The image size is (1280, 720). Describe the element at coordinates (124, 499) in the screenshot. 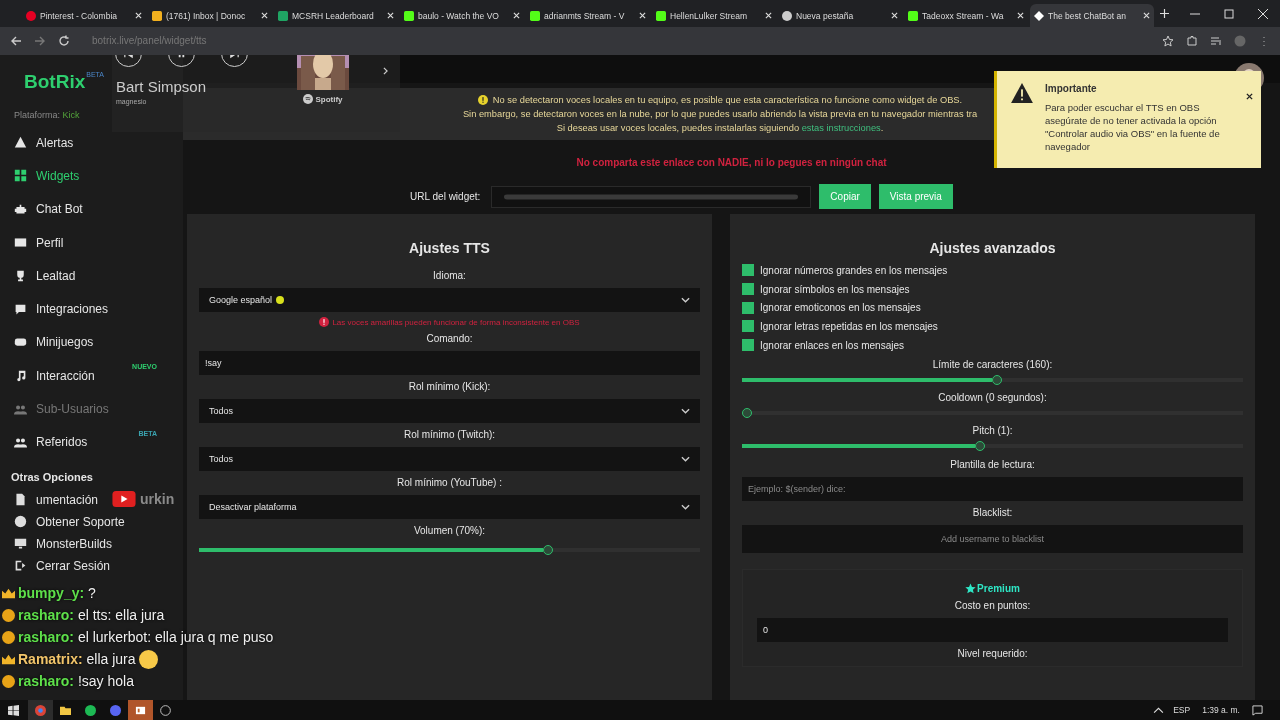

I see `video-play-icon` at that location.